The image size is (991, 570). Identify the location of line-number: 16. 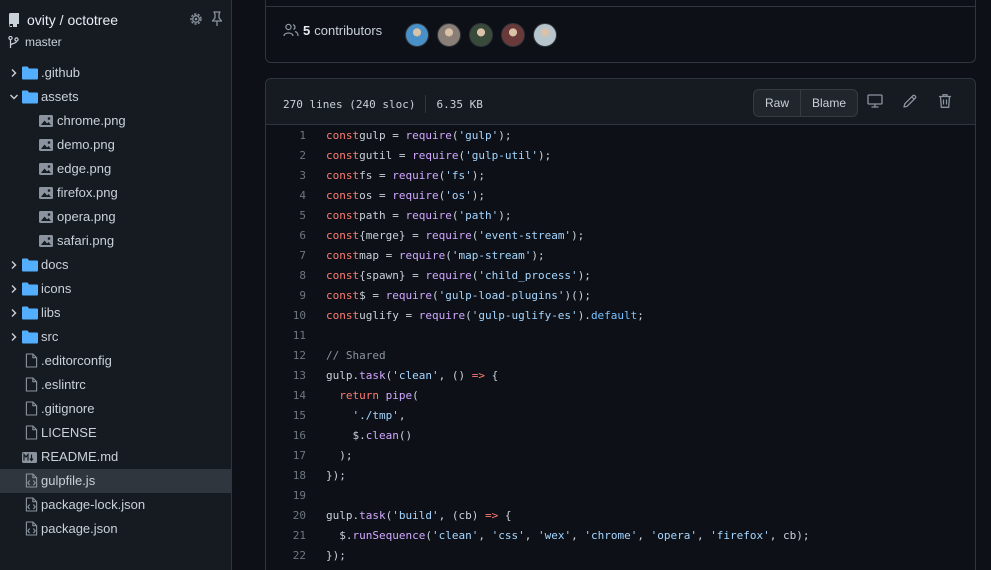
(286, 435).